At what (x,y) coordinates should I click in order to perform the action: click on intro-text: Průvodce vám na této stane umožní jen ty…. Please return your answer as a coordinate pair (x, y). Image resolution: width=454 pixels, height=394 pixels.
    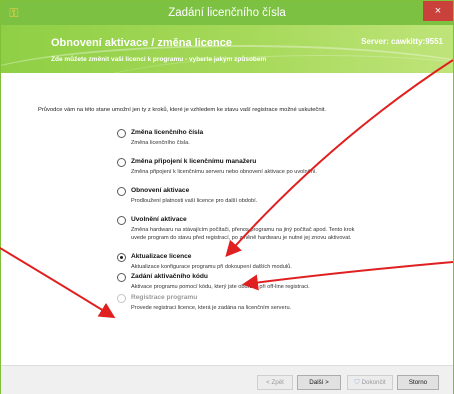
    Looking at the image, I should click on (182, 110).